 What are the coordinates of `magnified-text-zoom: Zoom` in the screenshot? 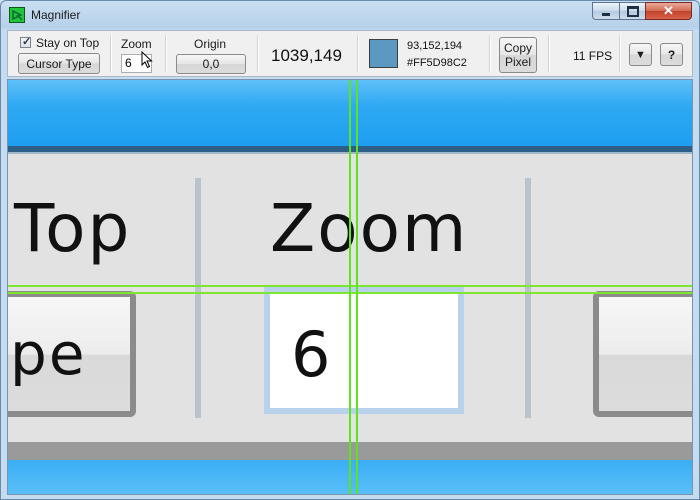 It's located at (369, 228).